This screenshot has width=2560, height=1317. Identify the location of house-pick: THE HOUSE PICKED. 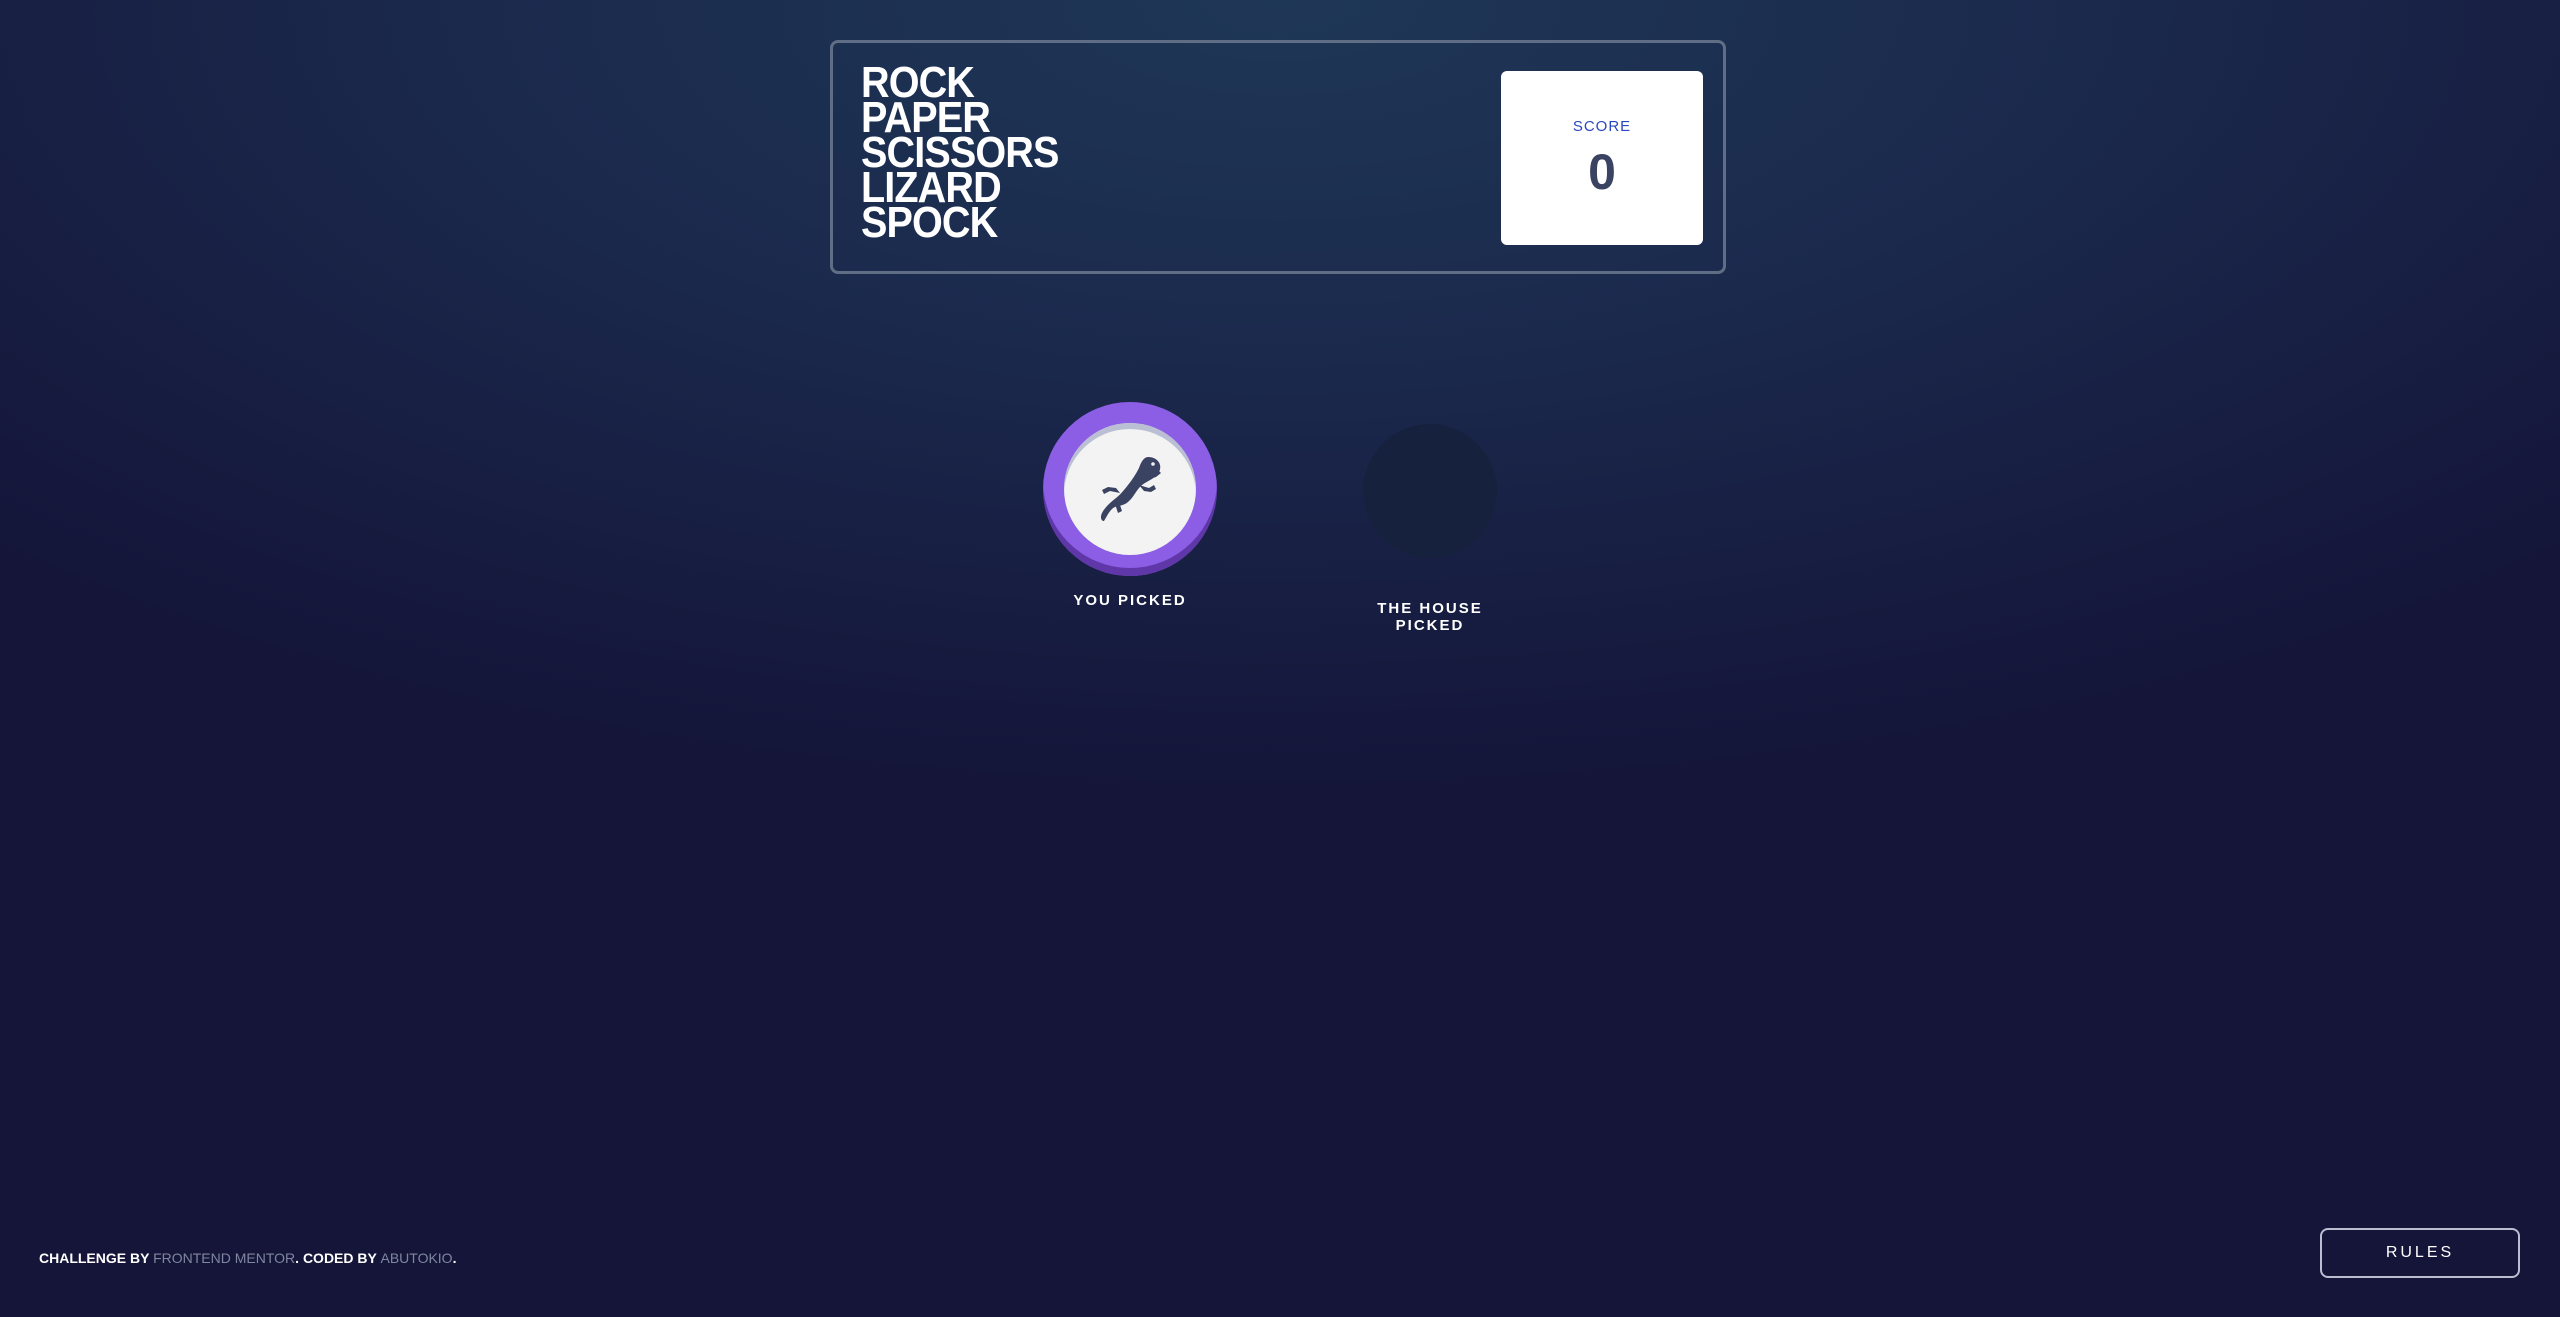
(1430, 518).